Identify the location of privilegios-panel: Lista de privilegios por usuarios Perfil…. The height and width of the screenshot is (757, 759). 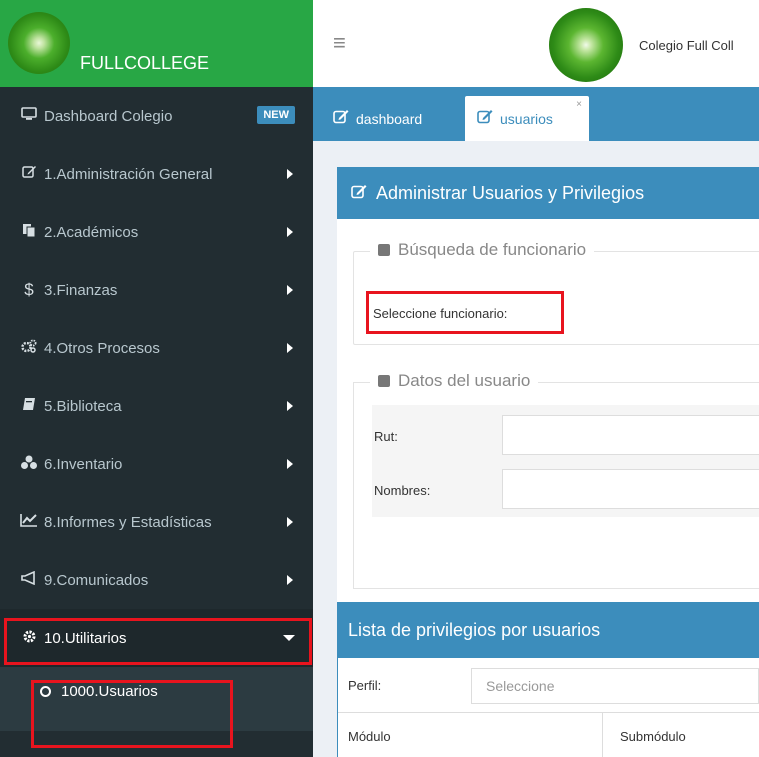
(548, 679).